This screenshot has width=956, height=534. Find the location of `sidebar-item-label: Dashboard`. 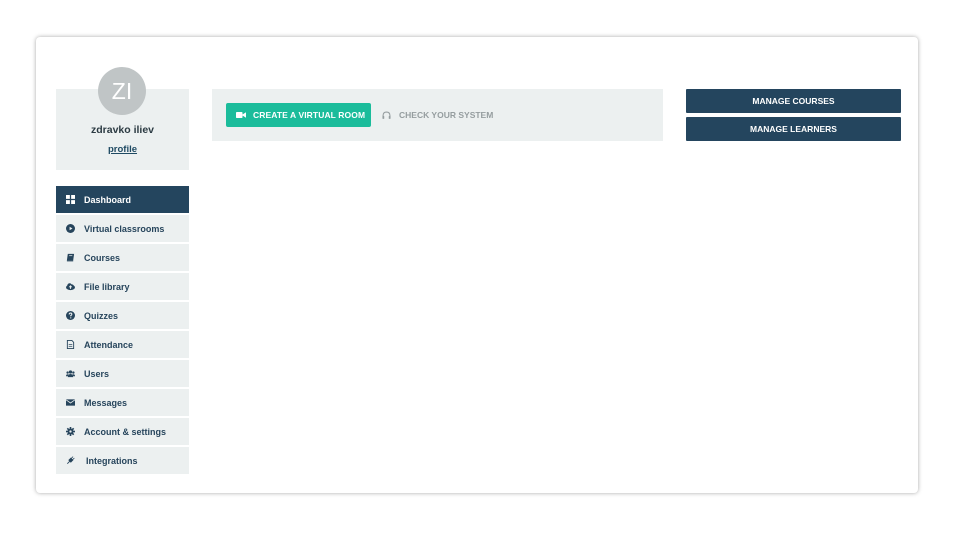

sidebar-item-label: Dashboard is located at coordinates (108, 199).